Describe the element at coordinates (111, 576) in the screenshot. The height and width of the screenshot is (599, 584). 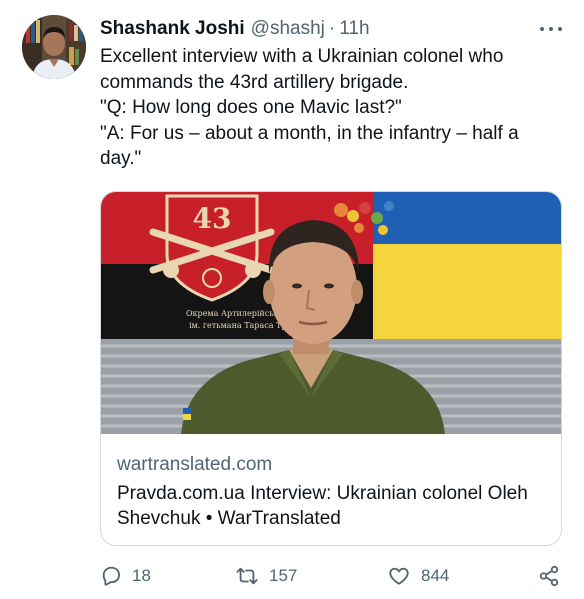
I see `reply-icon` at that location.